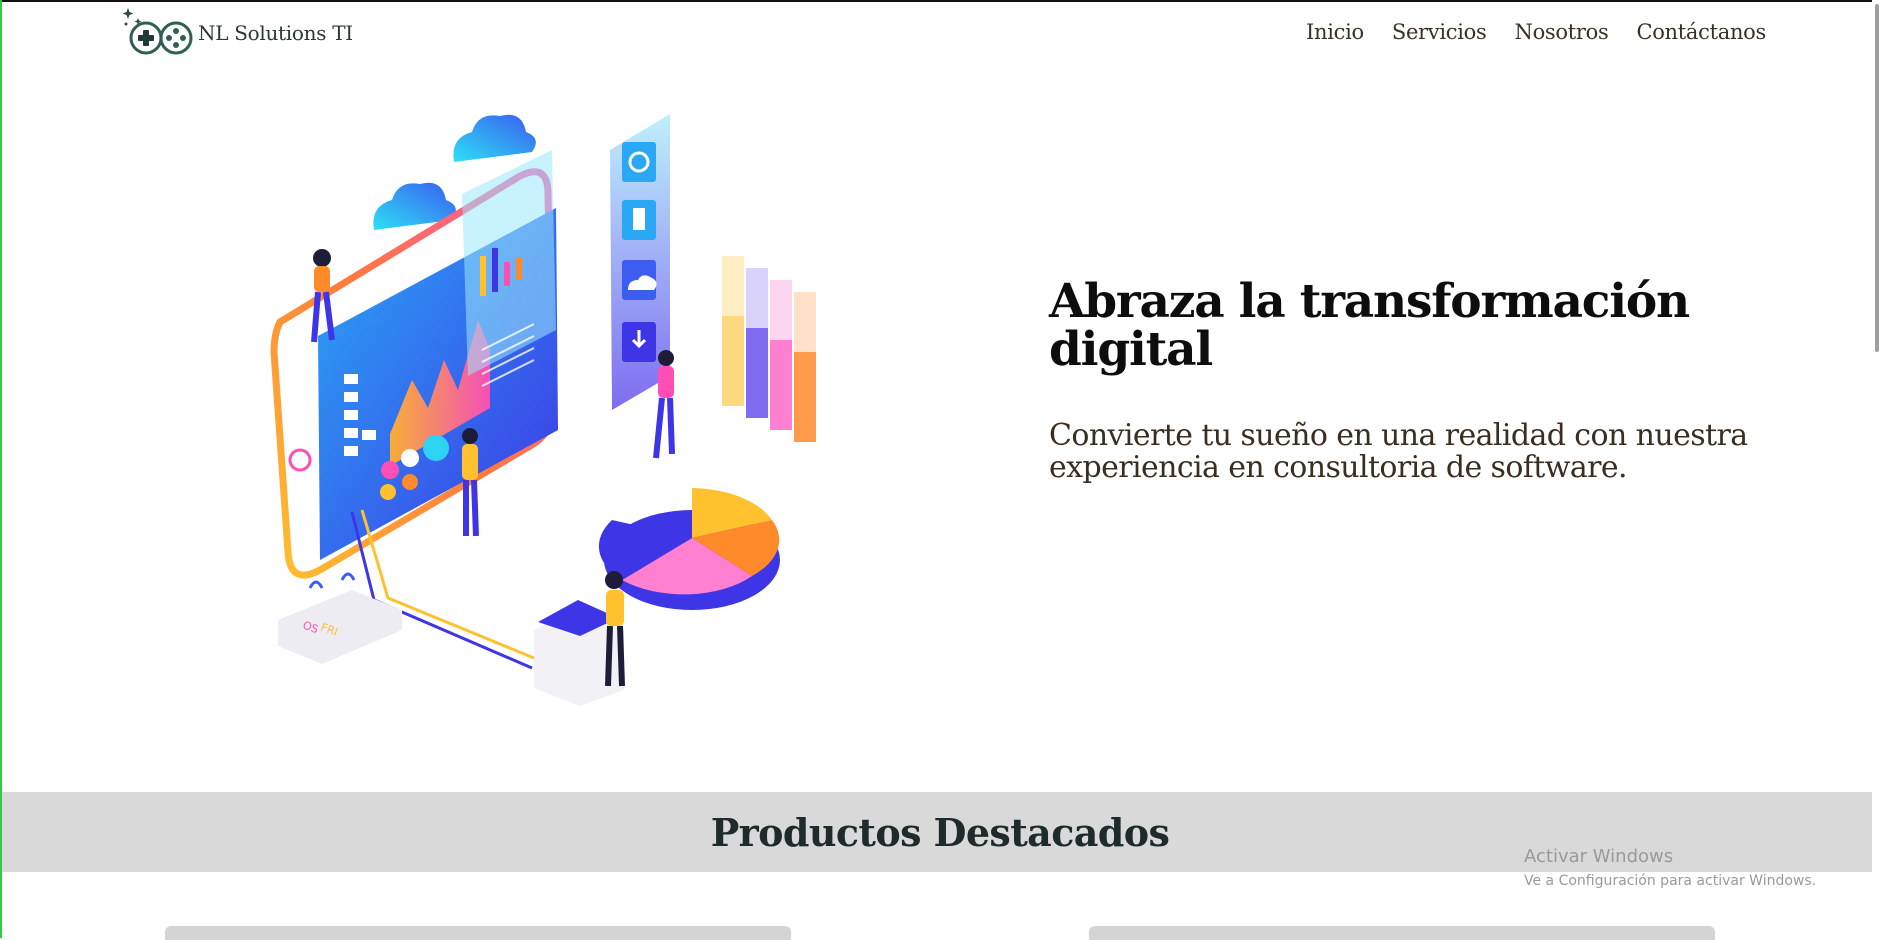 This screenshot has width=1880, height=940. I want to click on hero-title: Abraza la transformación digital, so click(1369, 325).